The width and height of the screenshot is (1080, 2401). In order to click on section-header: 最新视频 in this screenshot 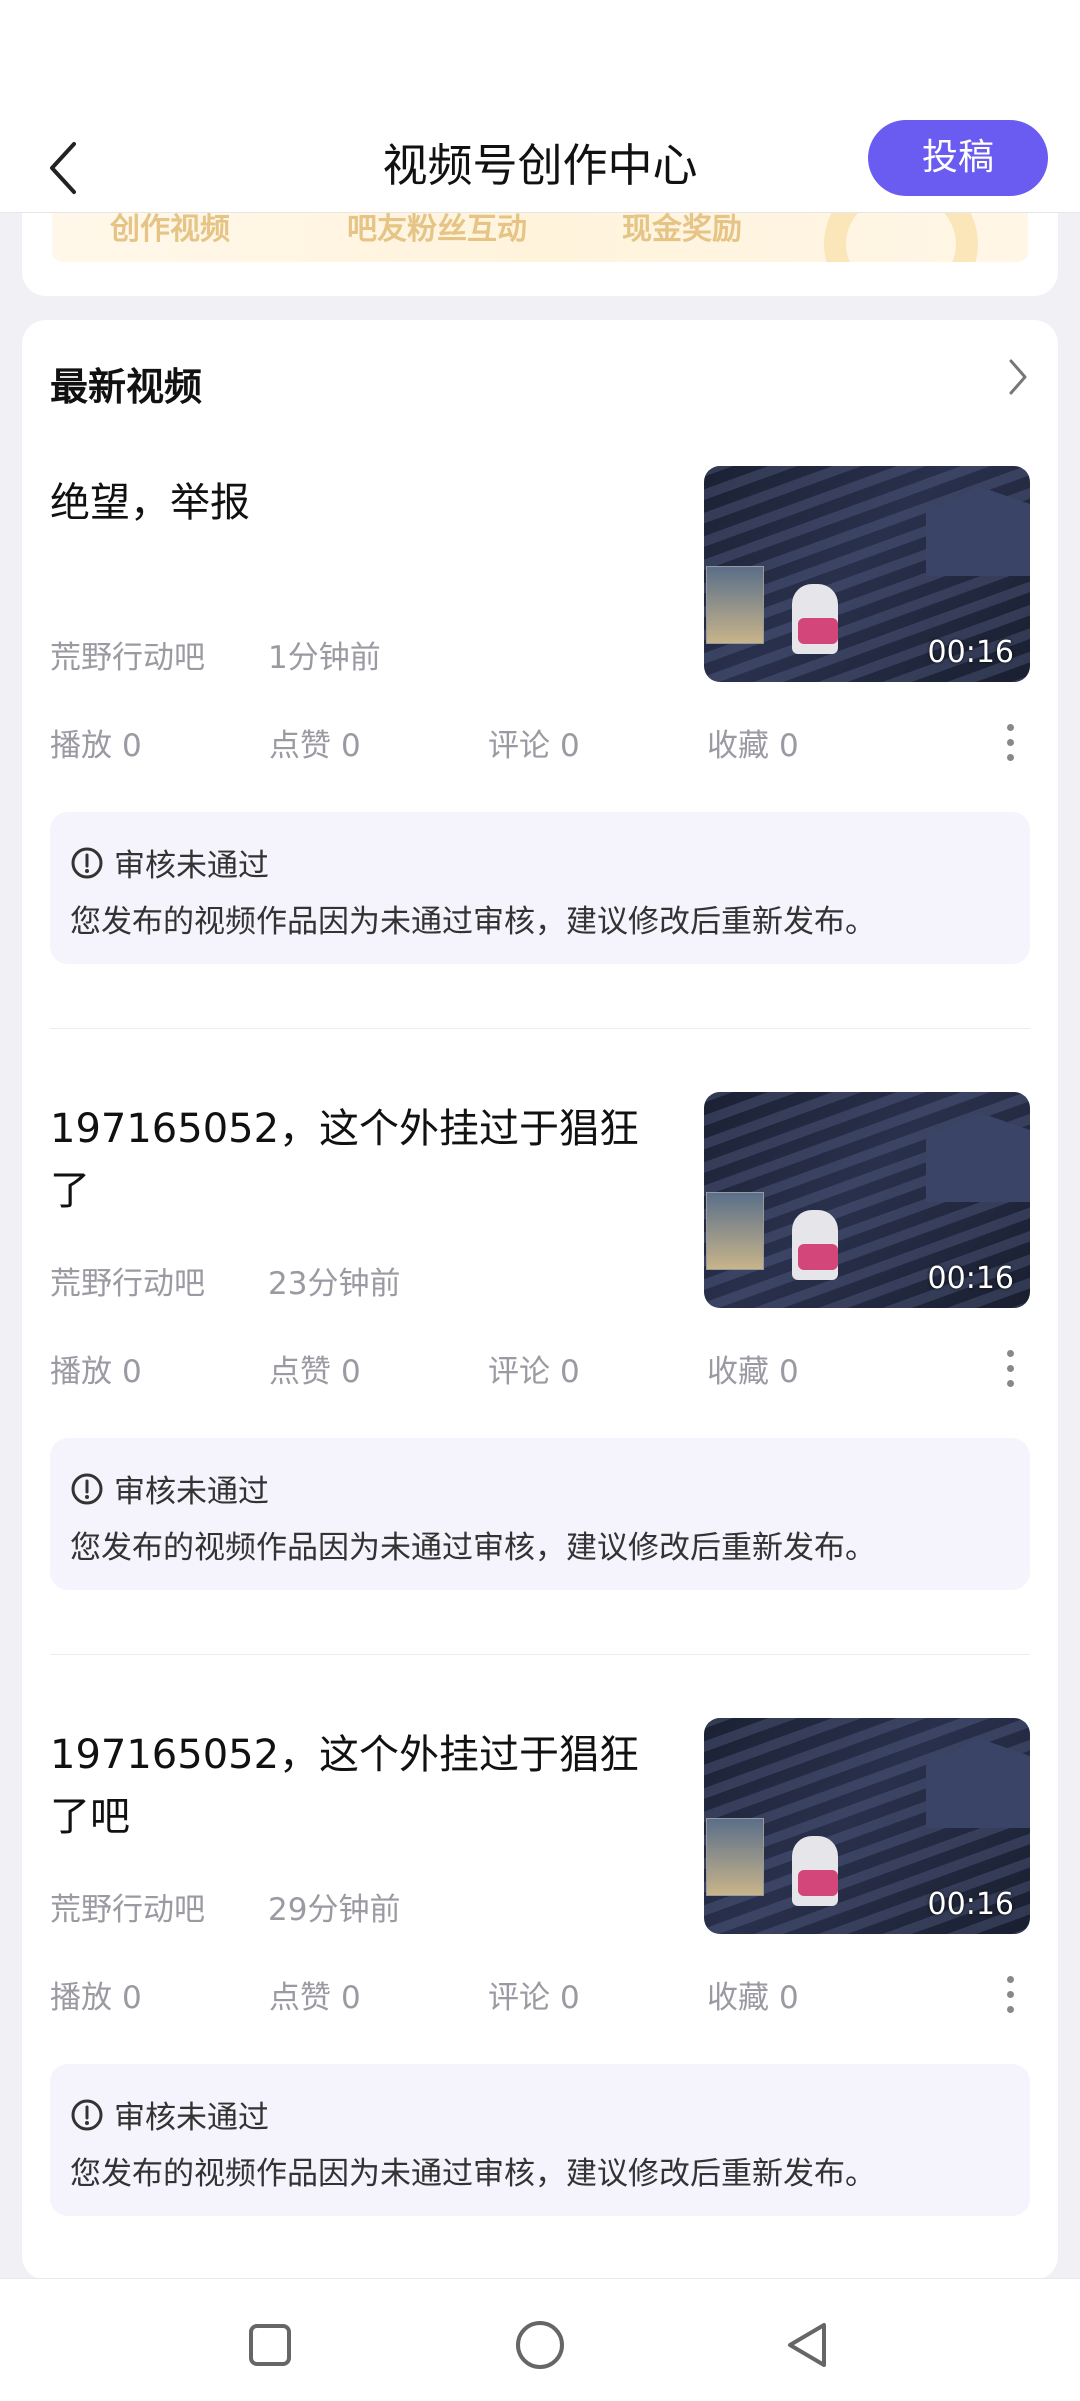, I will do `click(540, 380)`.